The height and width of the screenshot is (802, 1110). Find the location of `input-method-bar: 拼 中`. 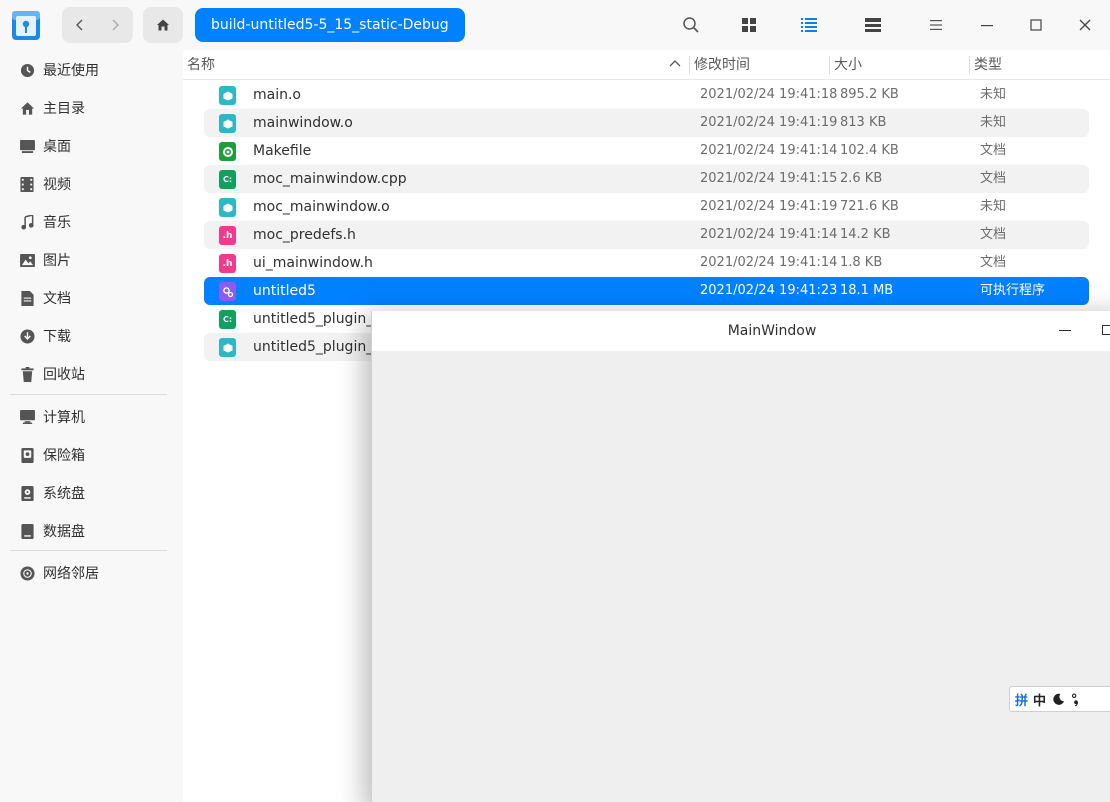

input-method-bar: 拼 中 is located at coordinates (1059, 699).